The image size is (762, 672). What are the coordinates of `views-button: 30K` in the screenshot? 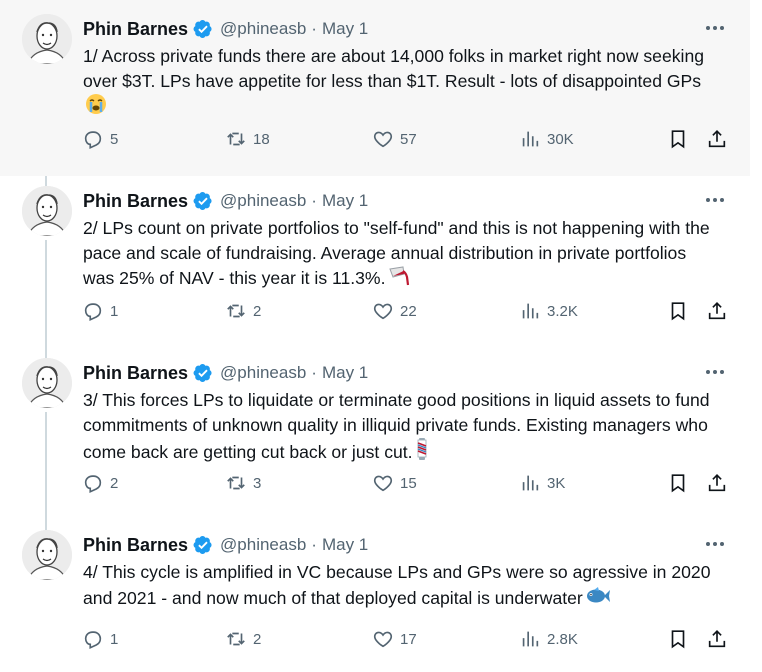 It's located at (546, 139).